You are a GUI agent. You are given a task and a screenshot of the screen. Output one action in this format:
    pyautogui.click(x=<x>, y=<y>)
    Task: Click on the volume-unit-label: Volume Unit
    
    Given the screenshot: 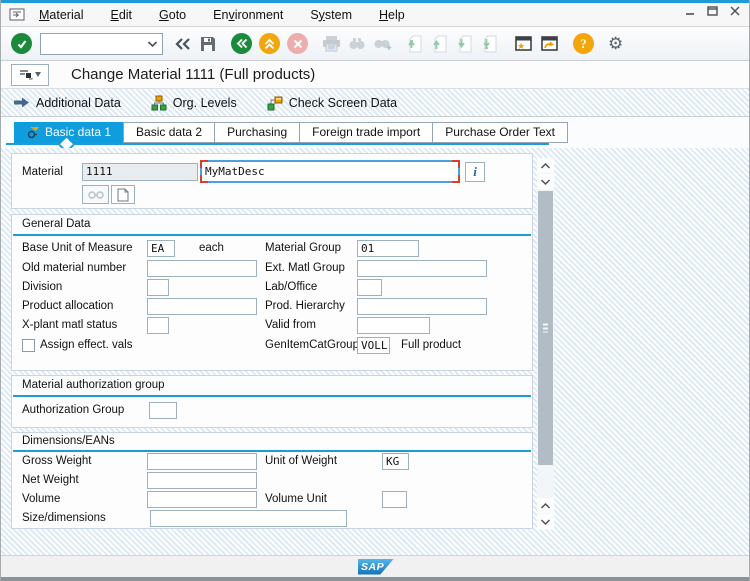 What is the action you would take?
    pyautogui.click(x=296, y=499)
    